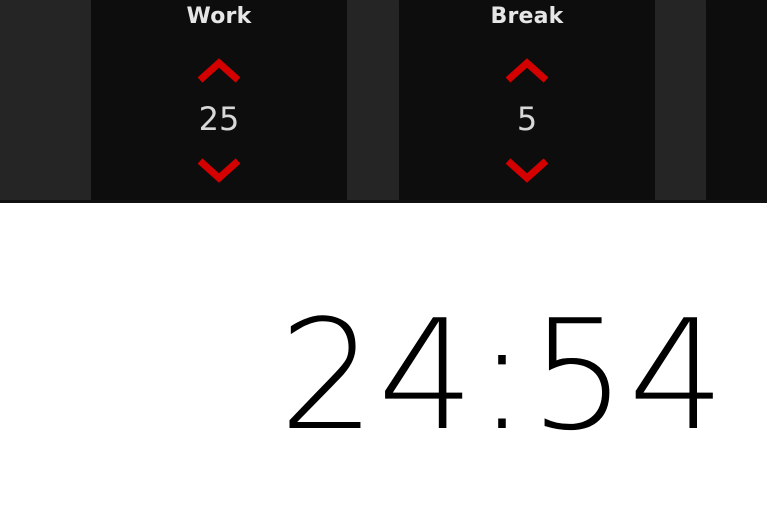 This screenshot has width=767, height=514. What do you see at coordinates (219, 16) in the screenshot?
I see `work-label: Work` at bounding box center [219, 16].